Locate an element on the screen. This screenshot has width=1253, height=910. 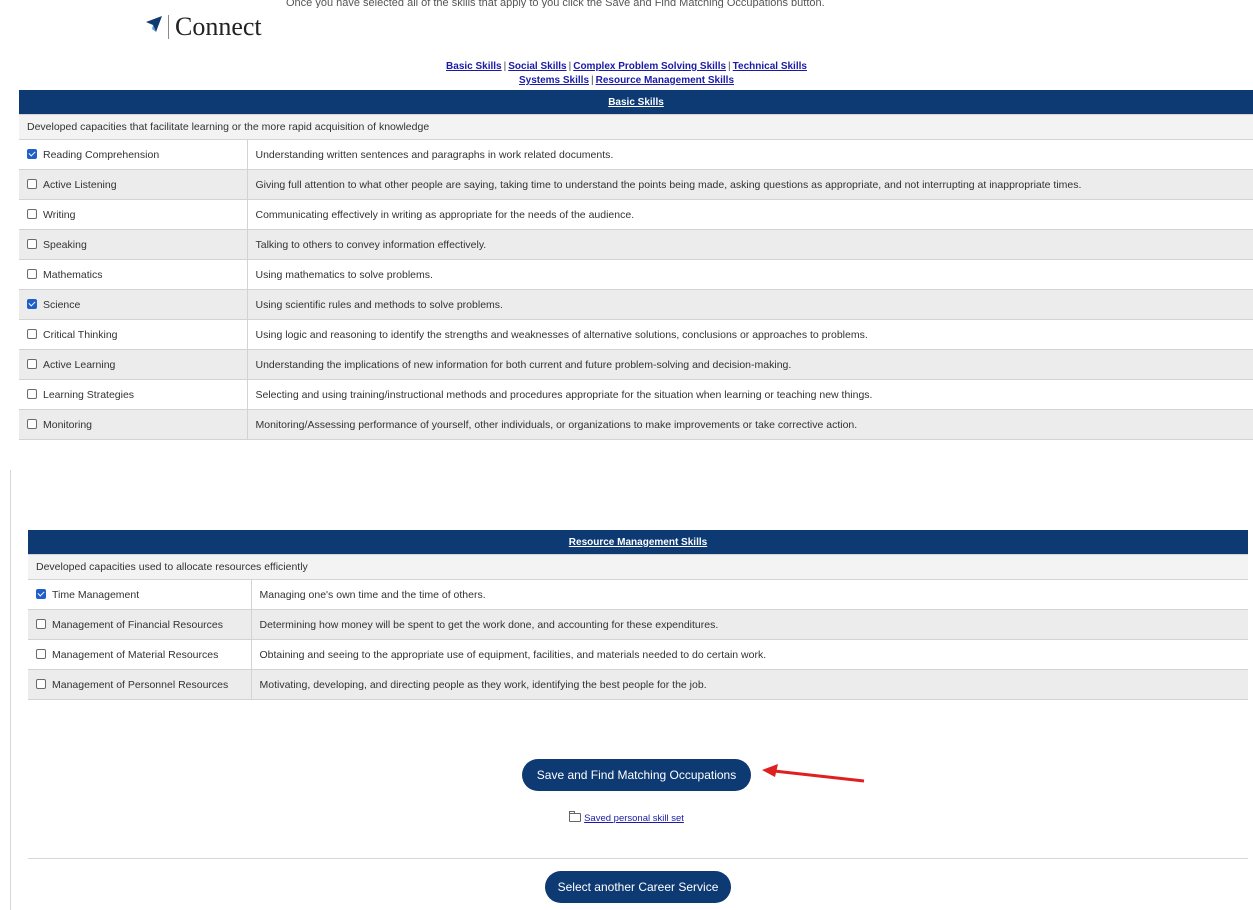
checkbox-speaking is located at coordinates (32, 243).